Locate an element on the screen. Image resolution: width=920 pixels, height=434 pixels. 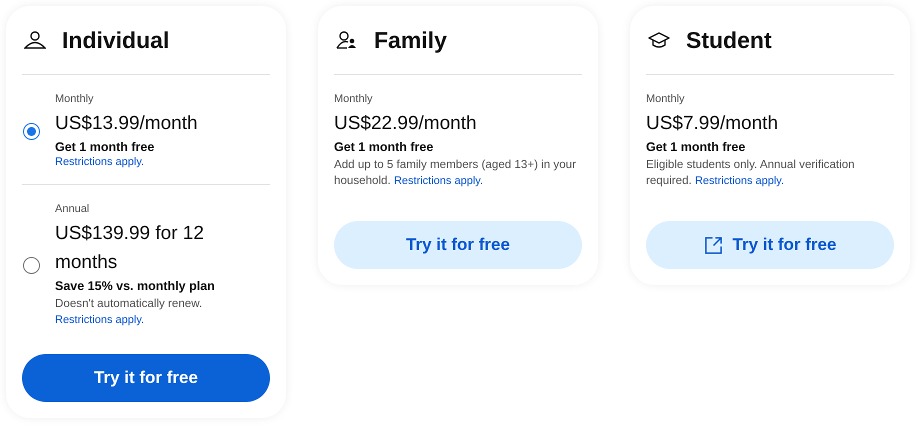
person-icon is located at coordinates (35, 40).